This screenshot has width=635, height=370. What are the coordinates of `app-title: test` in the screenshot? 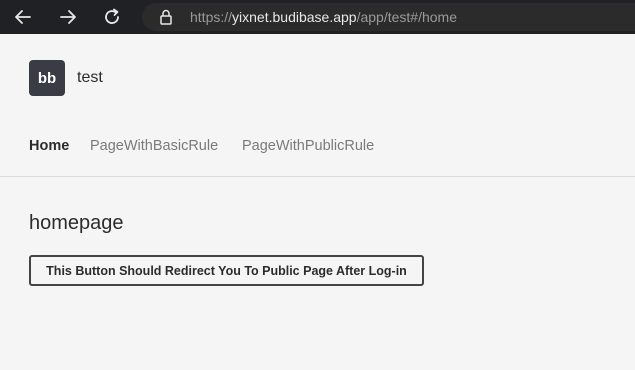 It's located at (90, 77).